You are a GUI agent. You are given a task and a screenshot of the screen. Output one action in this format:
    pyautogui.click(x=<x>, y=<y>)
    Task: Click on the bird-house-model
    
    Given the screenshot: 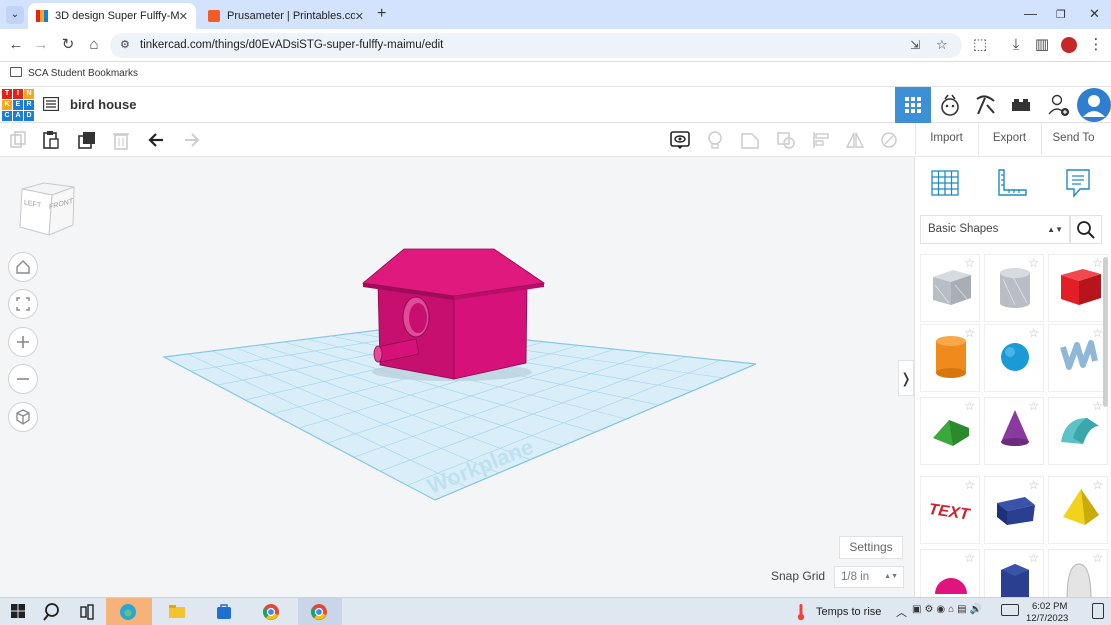 What is the action you would take?
    pyautogui.click(x=454, y=314)
    